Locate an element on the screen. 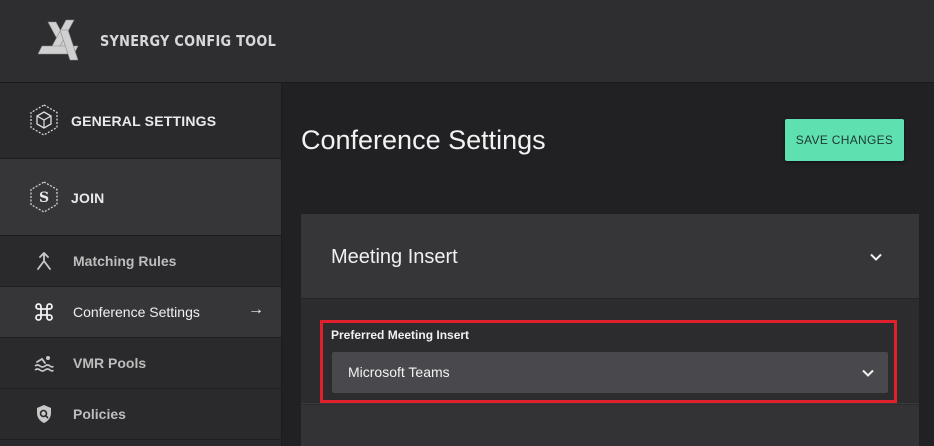 This screenshot has height=446, width=934. sidebar-section-label: GENERAL SETTINGS is located at coordinates (144, 121).